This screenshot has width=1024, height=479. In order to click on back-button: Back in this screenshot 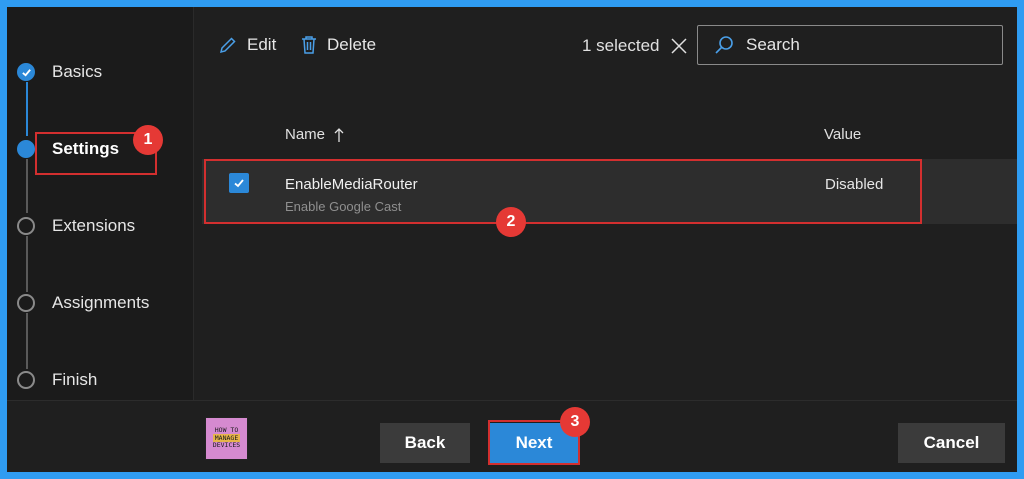, I will do `click(425, 443)`.